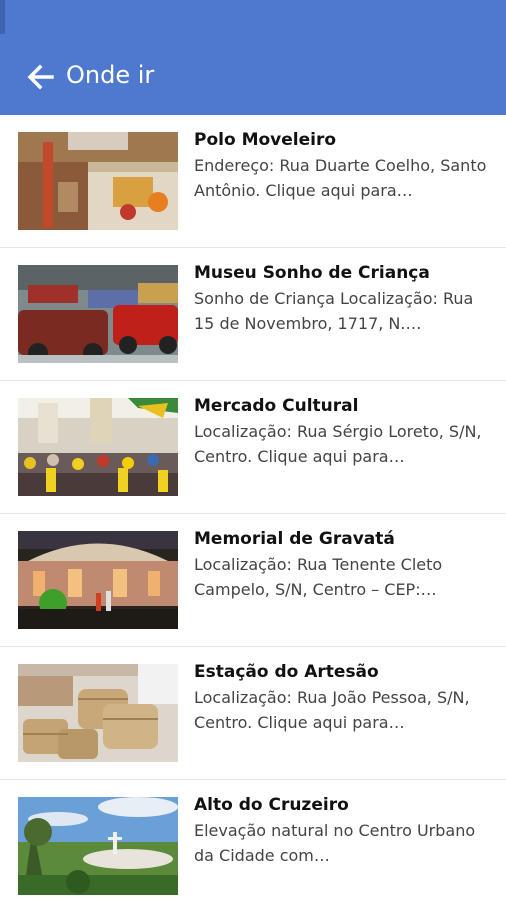 This screenshot has width=506, height=900. Describe the element at coordinates (271, 805) in the screenshot. I see `place-title: Alto do Cruzeiro` at that location.